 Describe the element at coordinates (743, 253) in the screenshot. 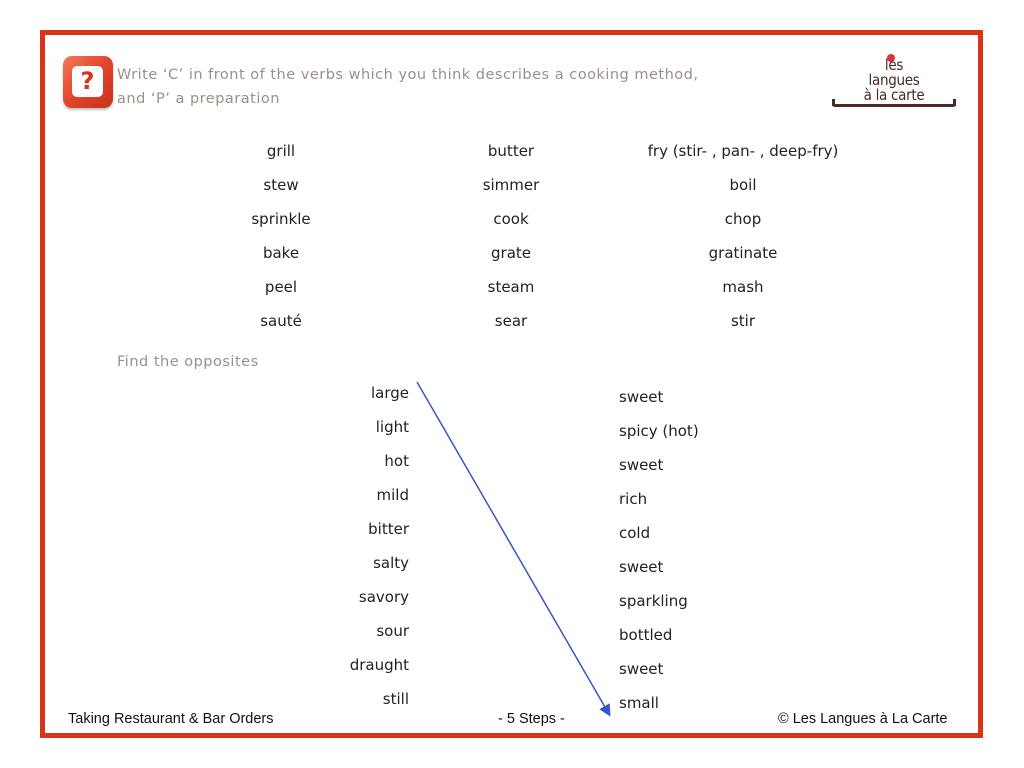

I see `verb-item: gratinate` at that location.